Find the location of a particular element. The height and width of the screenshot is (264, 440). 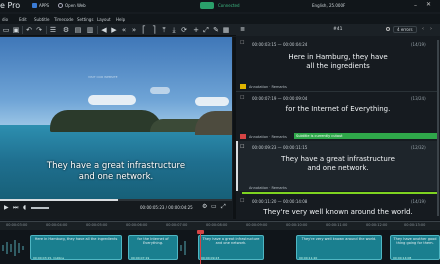

snap-out-icon: ⤓ is located at coordinates (174, 30).